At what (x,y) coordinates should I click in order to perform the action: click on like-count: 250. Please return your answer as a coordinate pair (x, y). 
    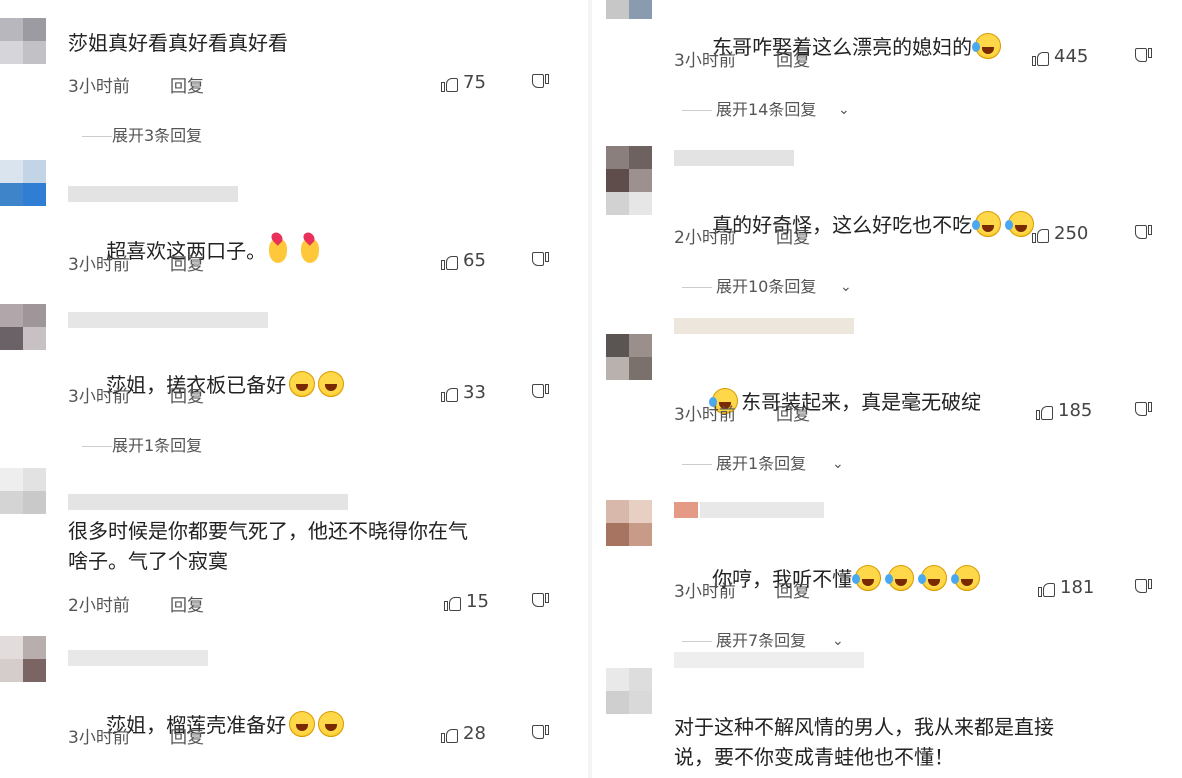
    Looking at the image, I should click on (1071, 233).